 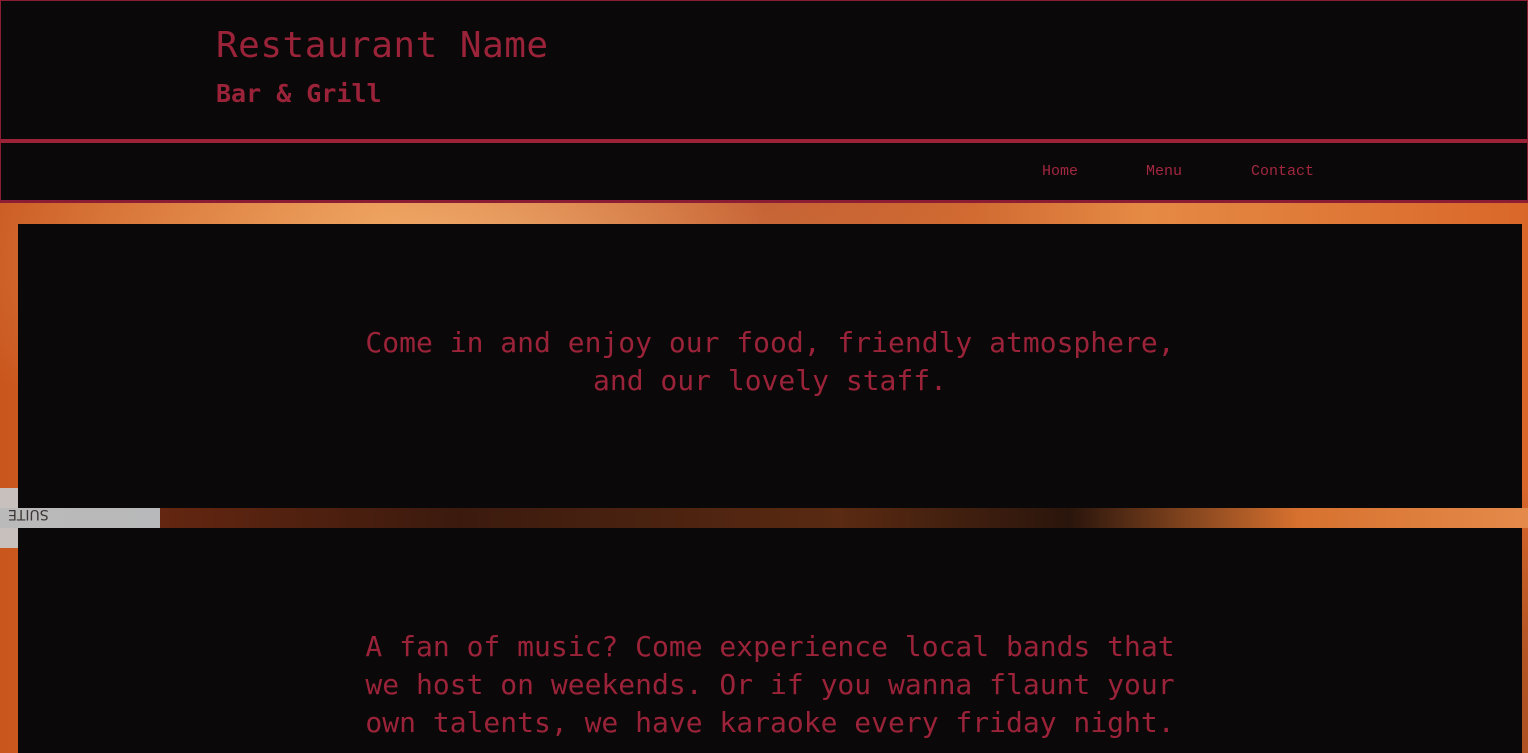 What do you see at coordinates (1282, 171) in the screenshot?
I see `nav-link-contact: Contact` at bounding box center [1282, 171].